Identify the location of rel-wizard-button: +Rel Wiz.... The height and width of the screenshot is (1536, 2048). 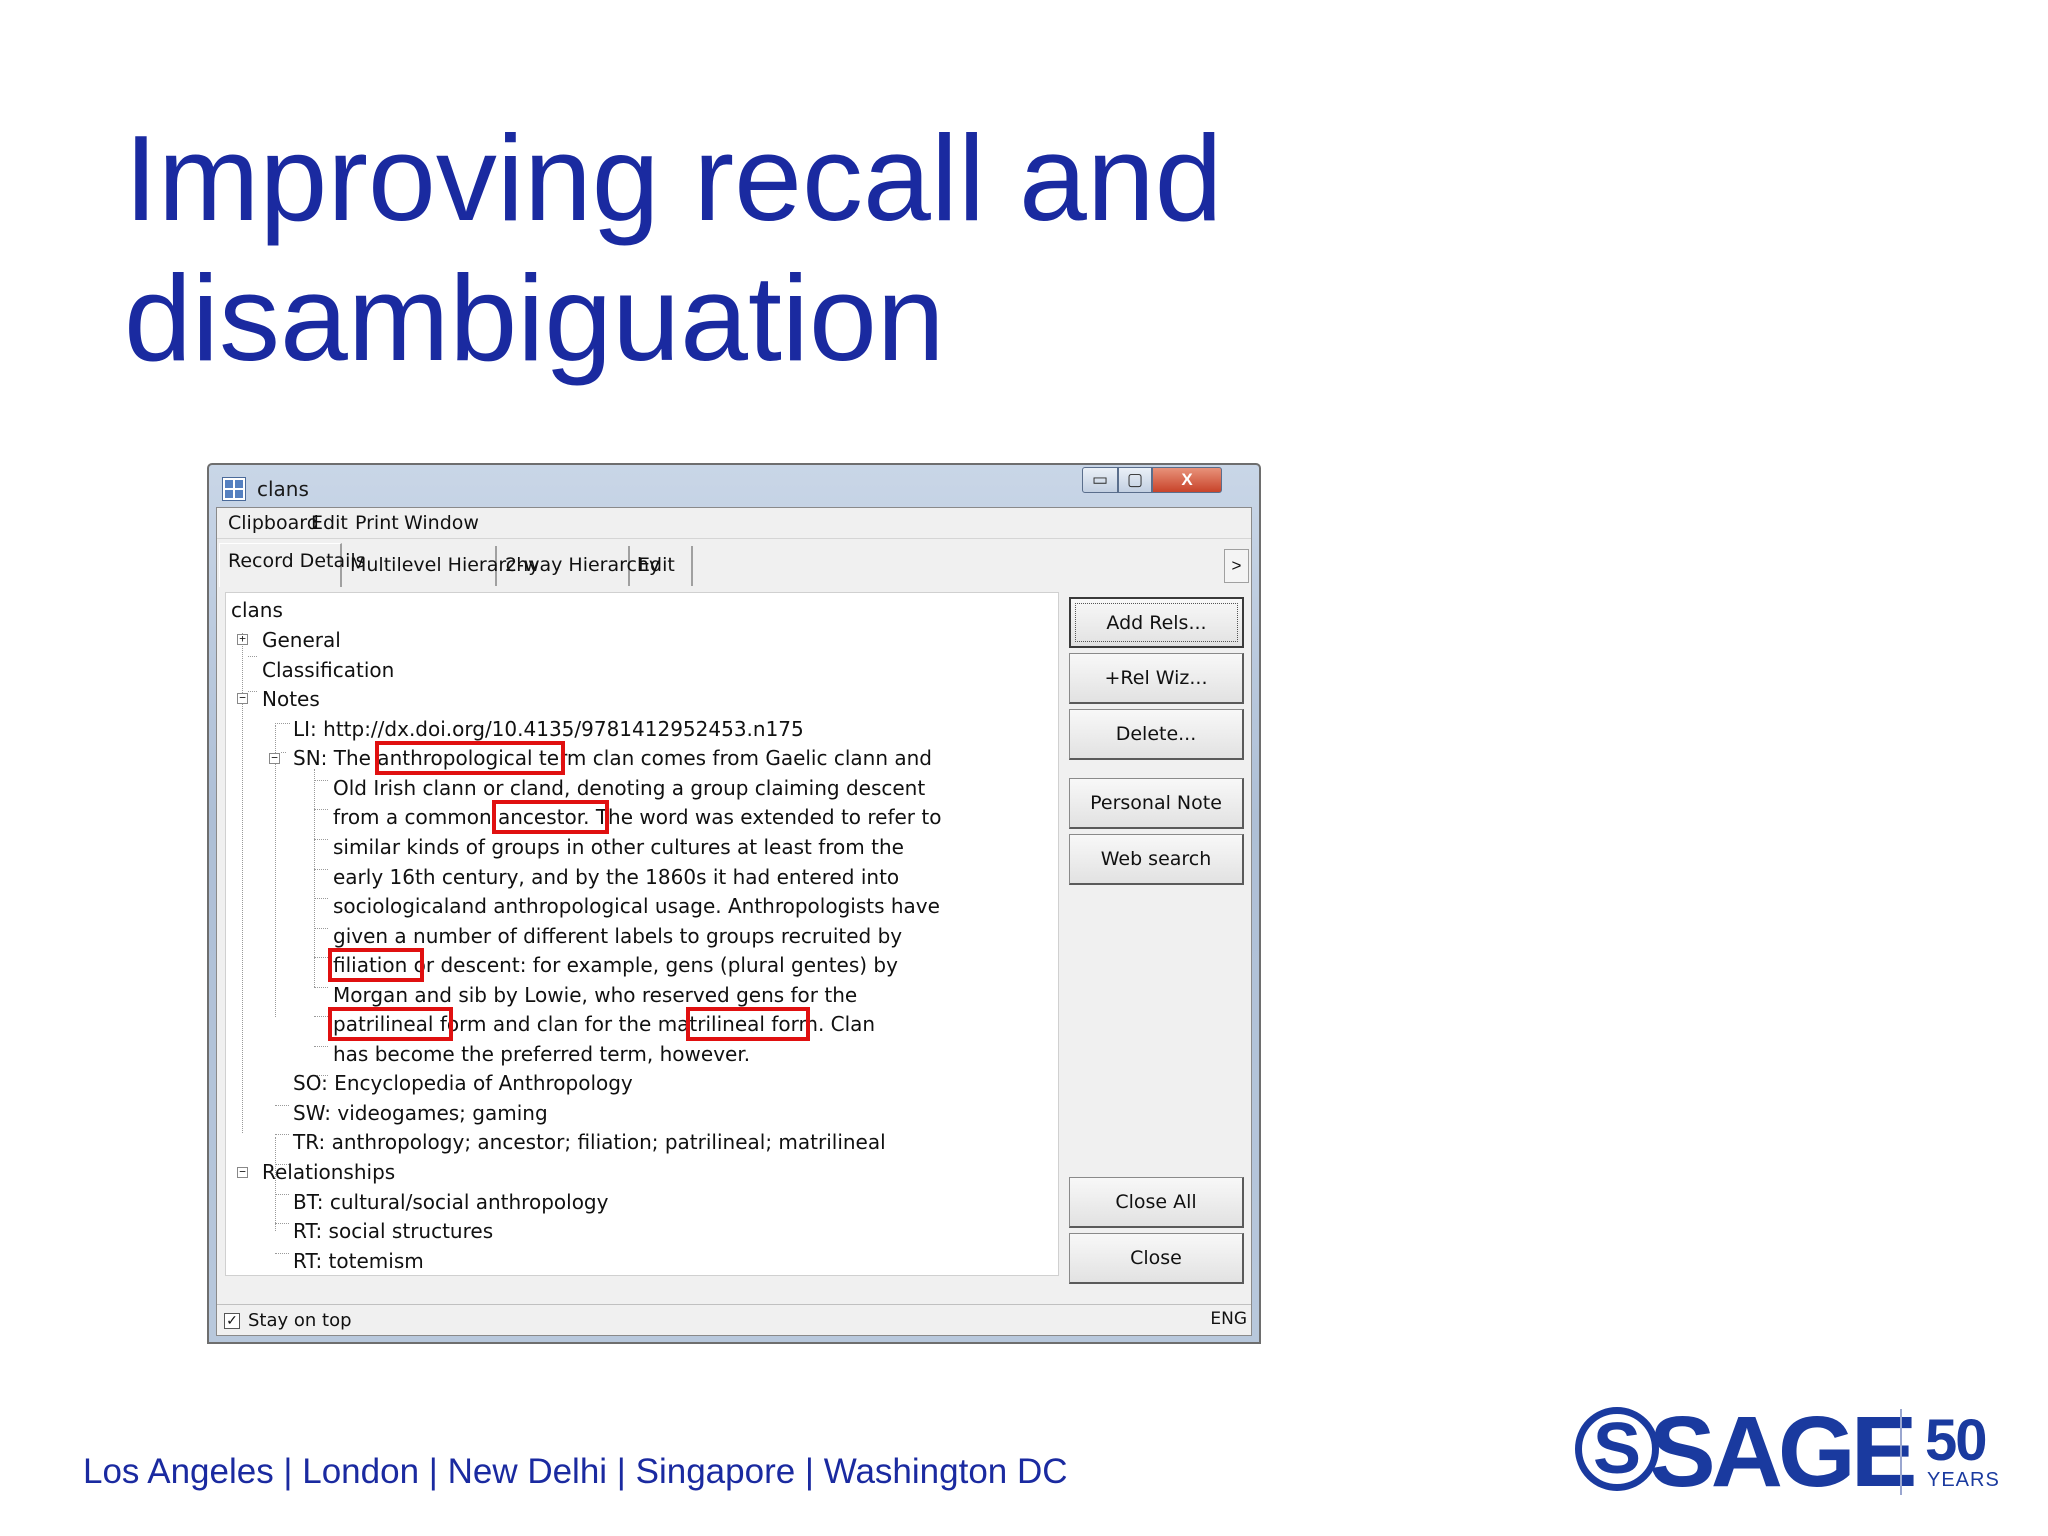
(1156, 678).